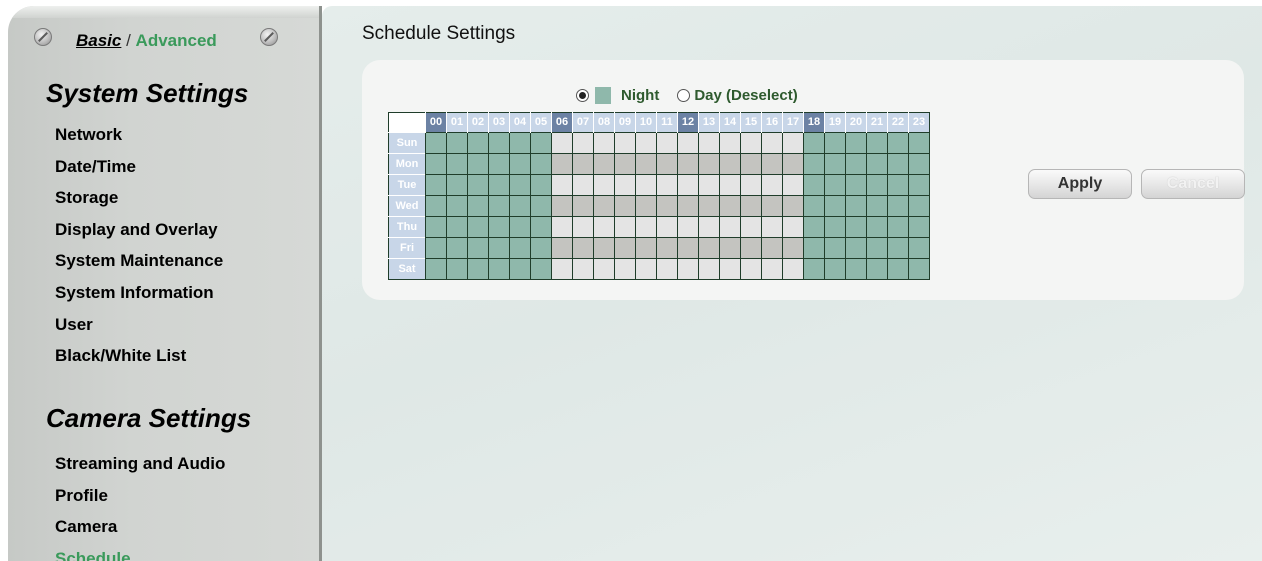 The image size is (1262, 561). Describe the element at coordinates (140, 496) in the screenshot. I see `sidebar-item-profile: Profile` at that location.